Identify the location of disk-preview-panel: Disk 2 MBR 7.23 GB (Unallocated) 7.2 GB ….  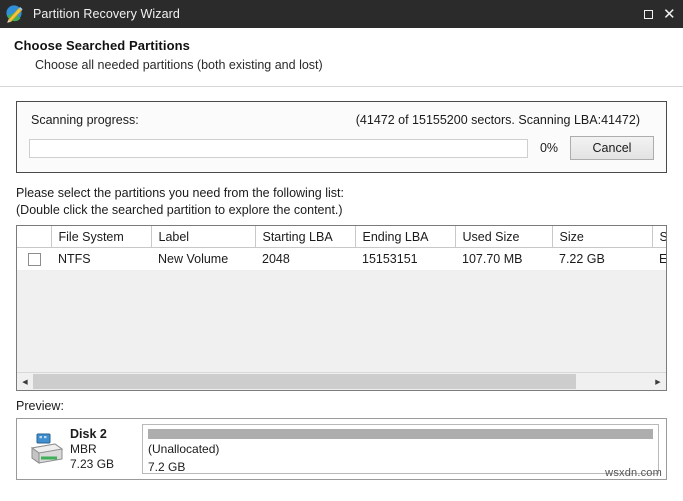
(341, 449).